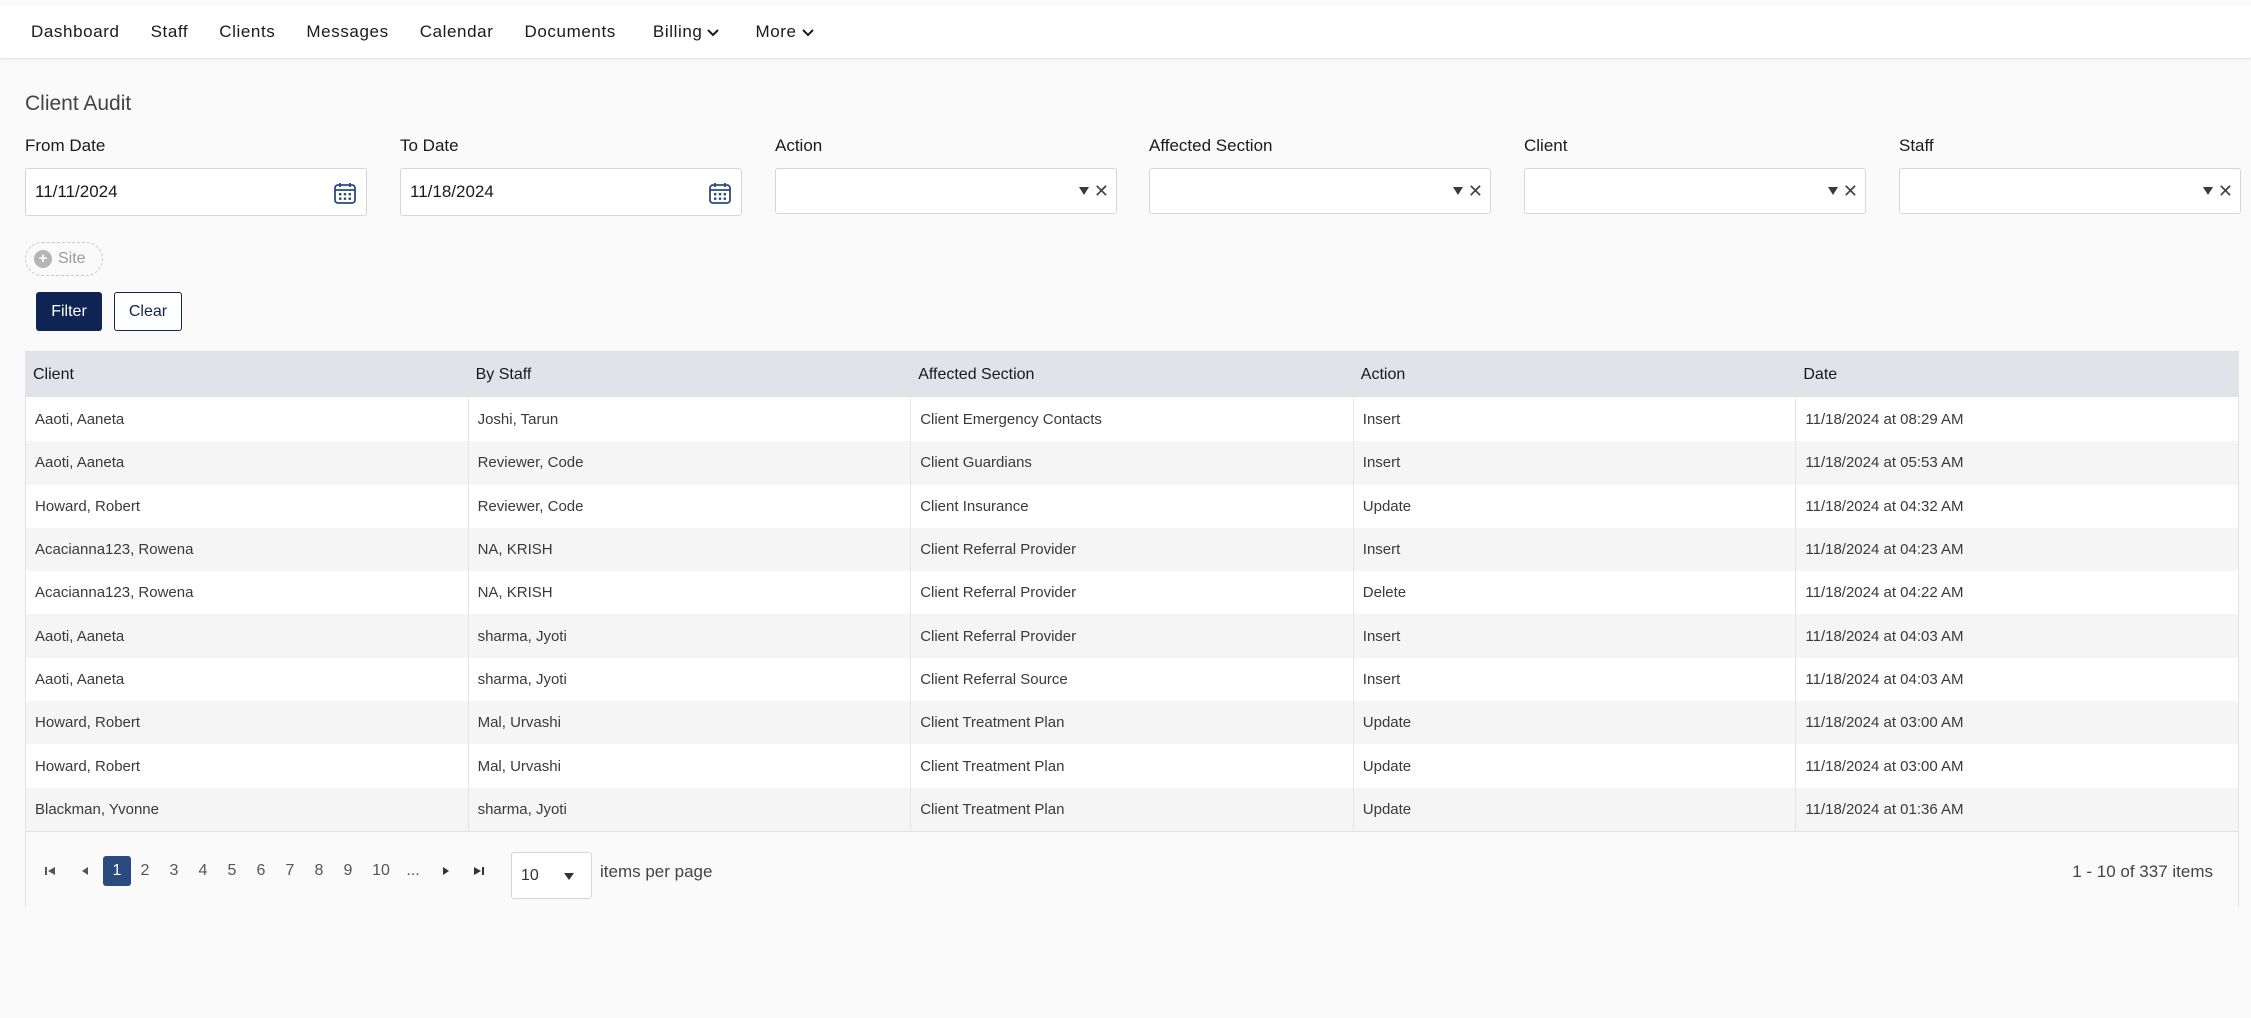 This screenshot has height=1018, width=2251. I want to click on cell-client: Acacianna123, Rowena, so click(247, 593).